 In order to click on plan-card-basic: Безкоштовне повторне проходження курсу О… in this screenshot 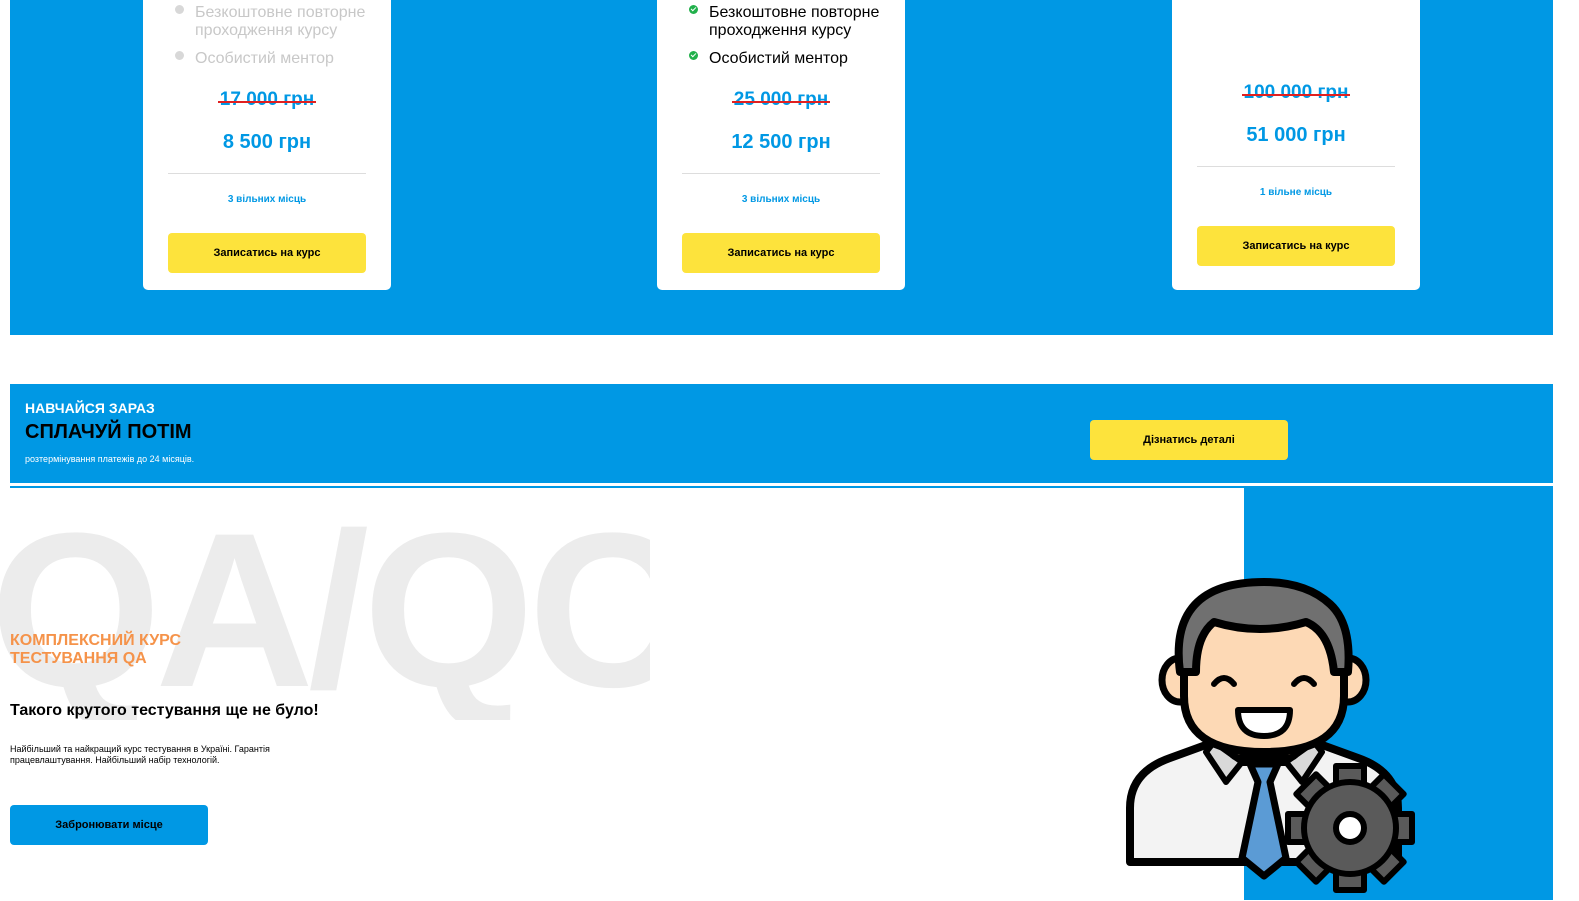, I will do `click(267, 145)`.